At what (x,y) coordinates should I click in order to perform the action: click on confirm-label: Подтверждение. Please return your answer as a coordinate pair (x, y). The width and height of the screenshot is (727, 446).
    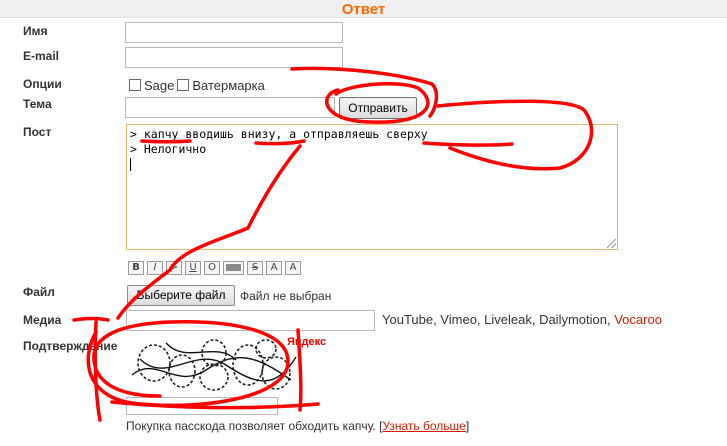
    Looking at the image, I should click on (70, 346).